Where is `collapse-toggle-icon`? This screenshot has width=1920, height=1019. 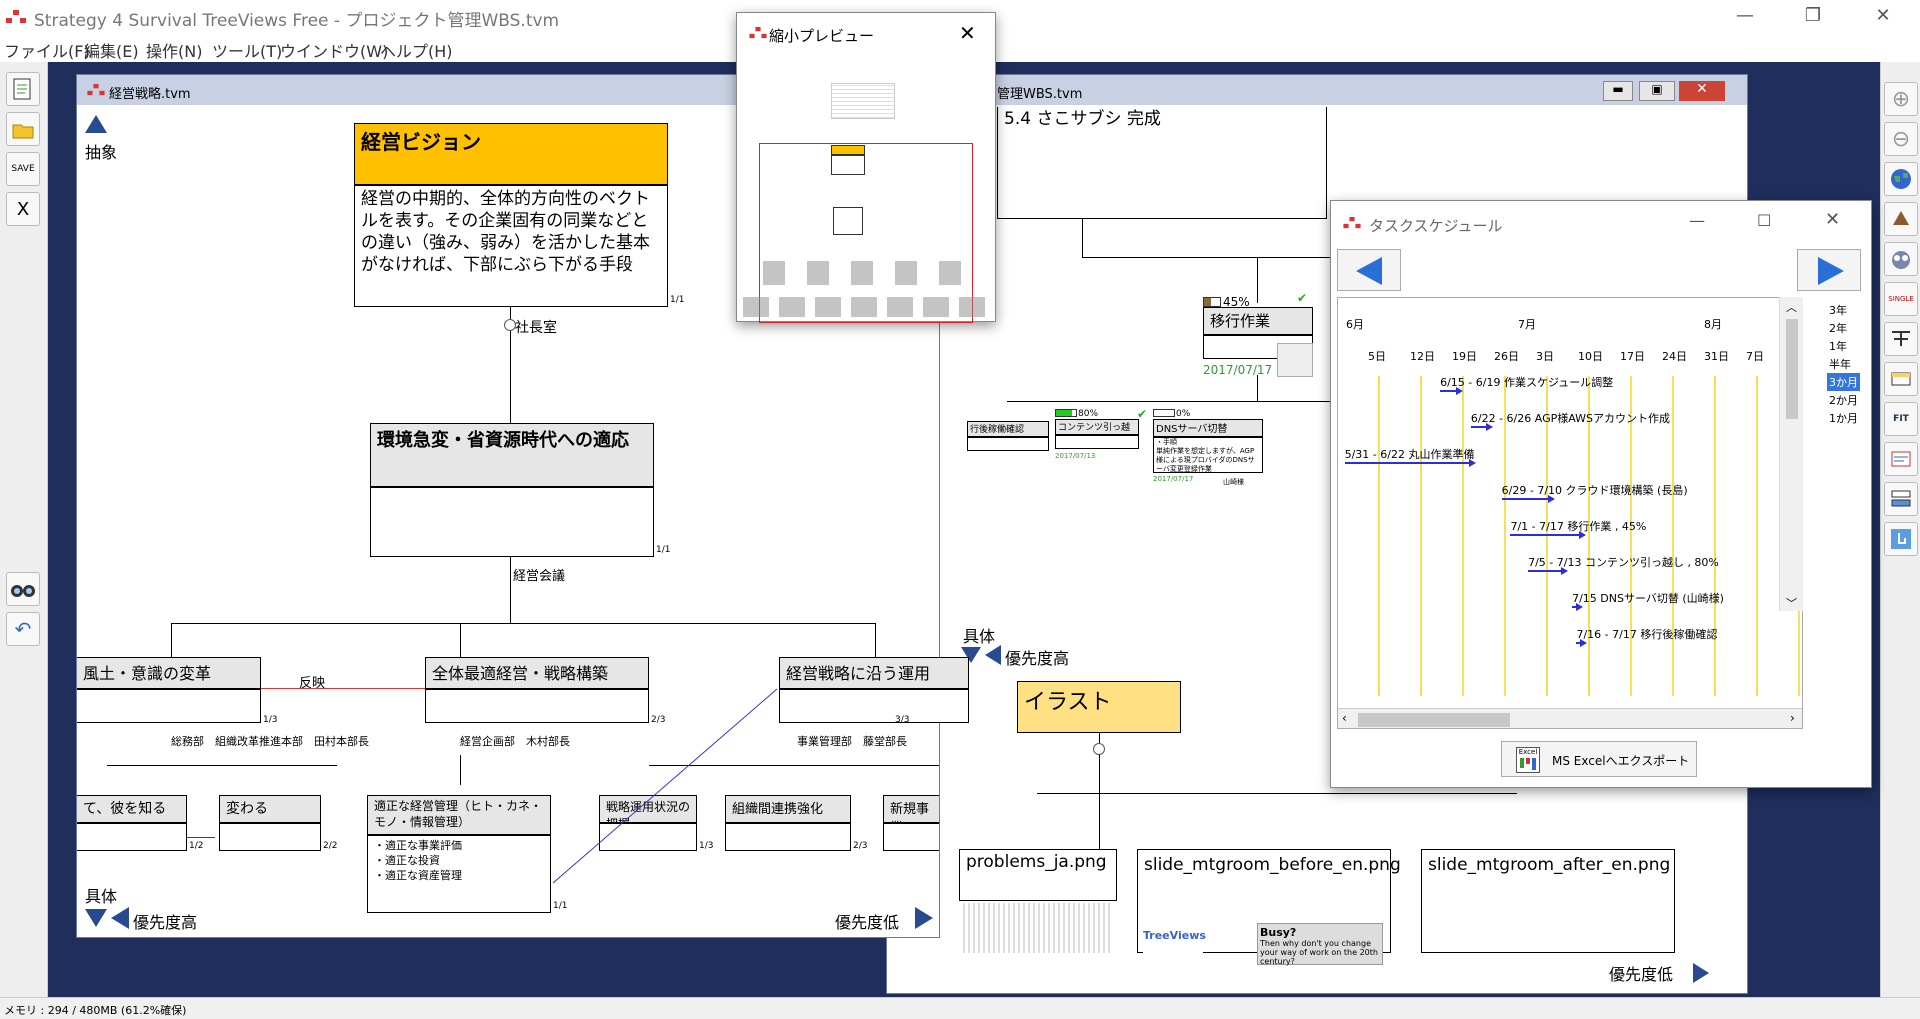
collapse-toggle-icon is located at coordinates (1099, 749).